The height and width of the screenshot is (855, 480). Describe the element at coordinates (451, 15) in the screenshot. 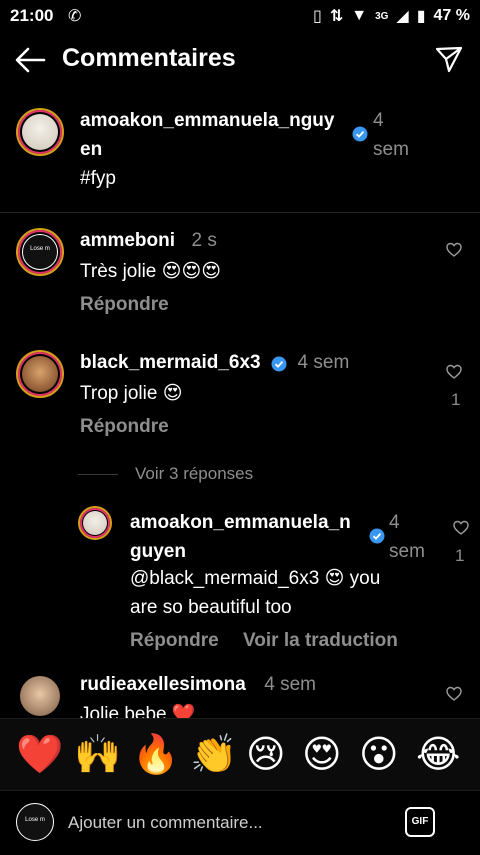

I see `battery-percent: 47 %` at that location.